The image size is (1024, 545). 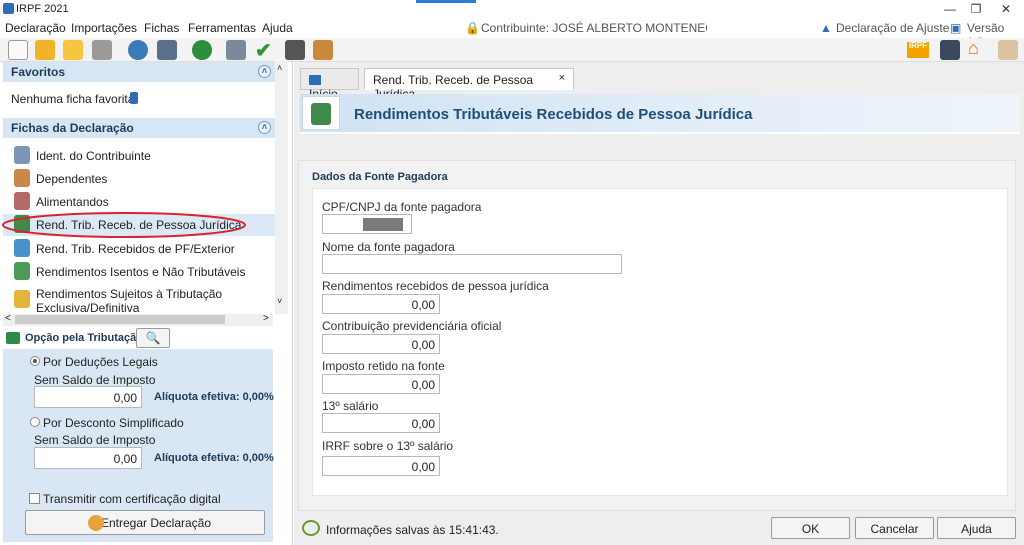 What do you see at coordinates (34, 498) in the screenshot?
I see `certificado-checkbox` at bounding box center [34, 498].